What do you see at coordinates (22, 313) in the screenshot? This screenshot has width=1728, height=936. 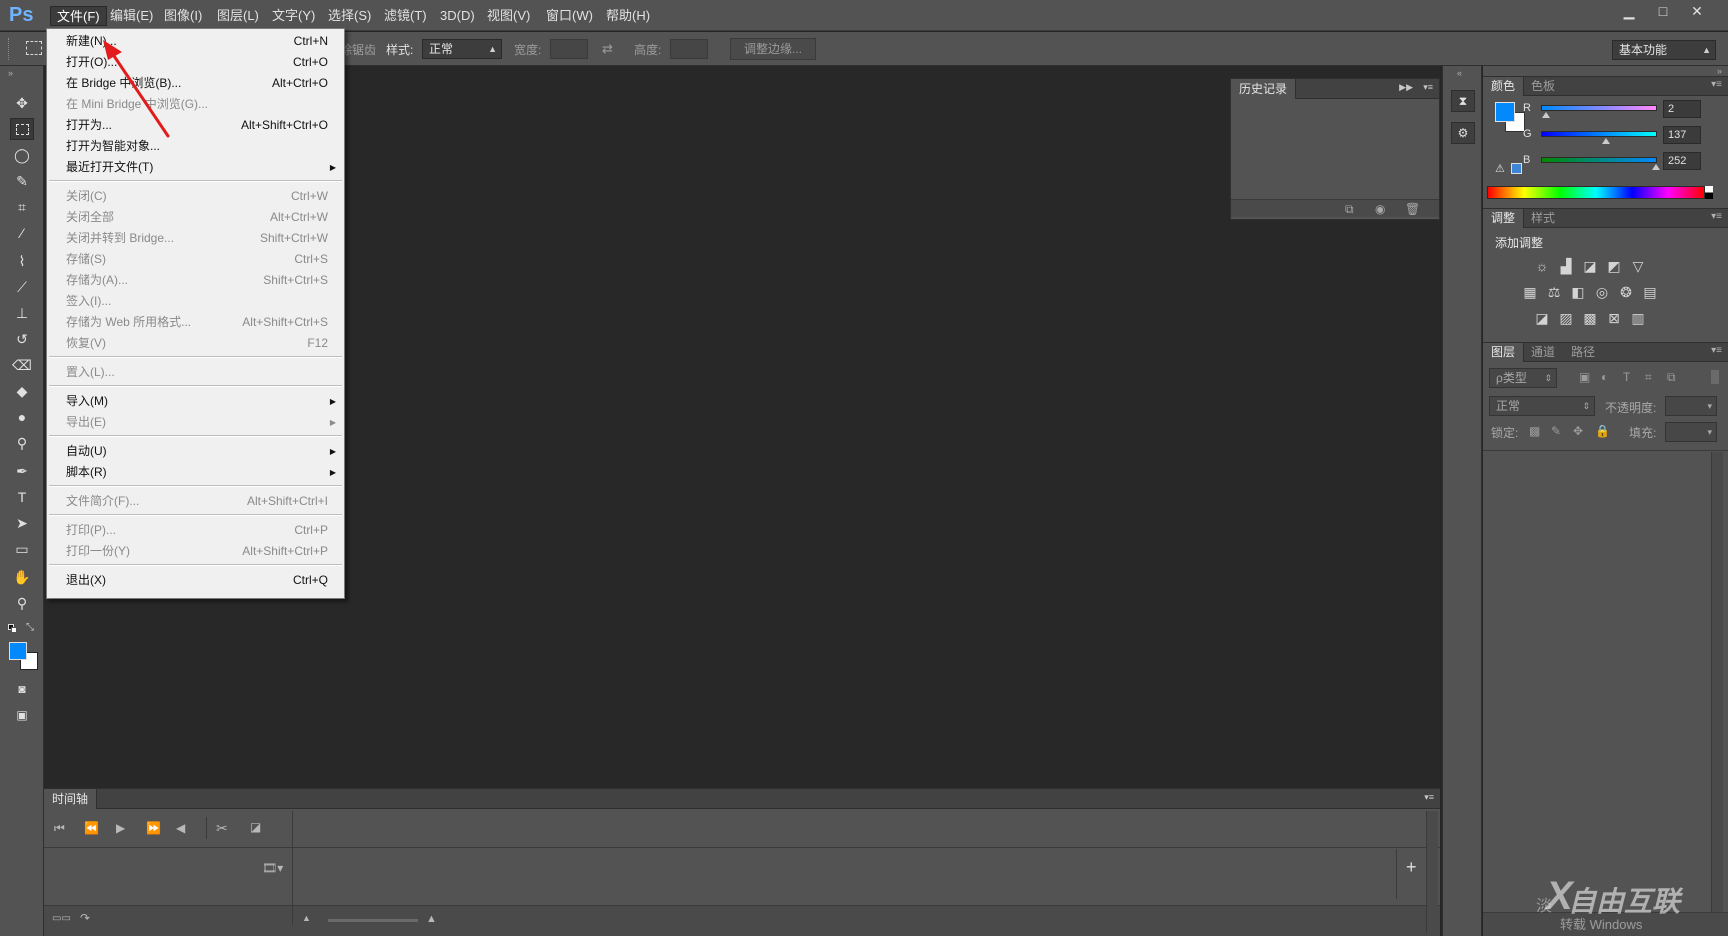 I see `clone-stamp-tool-icon: ⊥` at bounding box center [22, 313].